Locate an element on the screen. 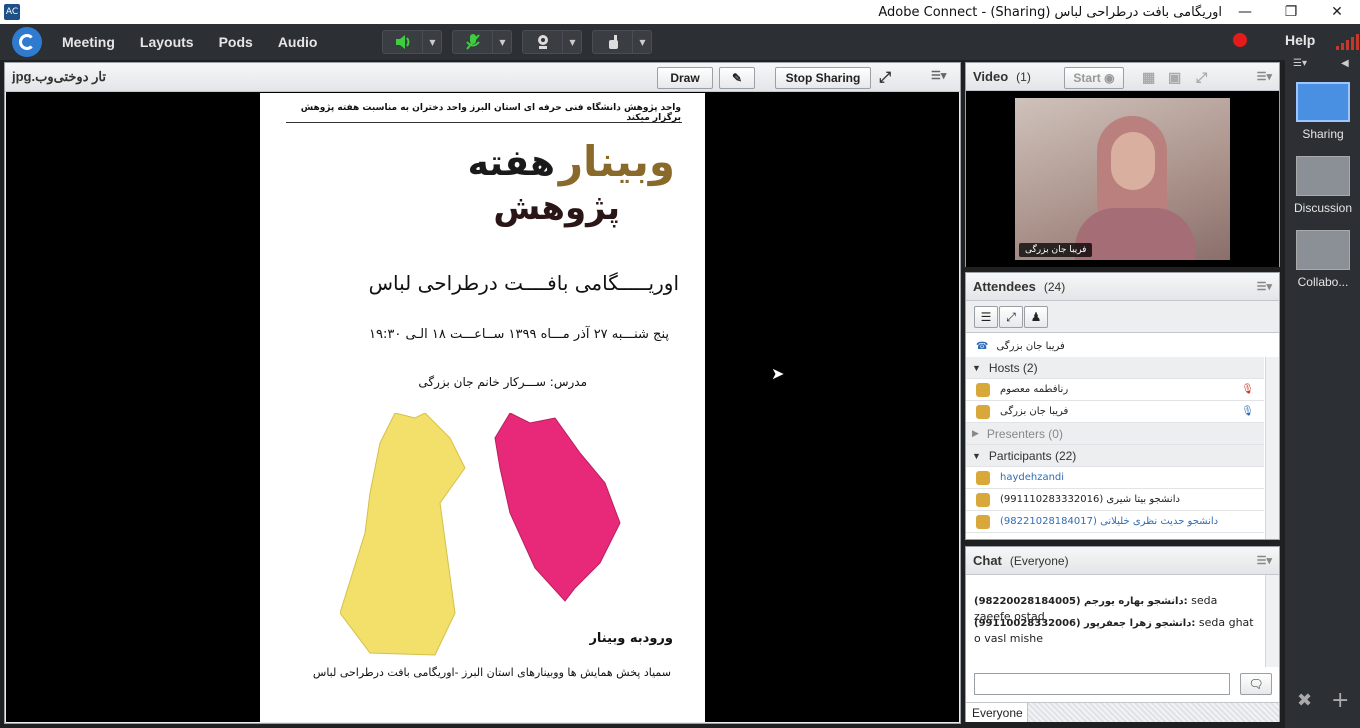 The width and height of the screenshot is (1360, 728). participant-face is located at coordinates (1133, 161).